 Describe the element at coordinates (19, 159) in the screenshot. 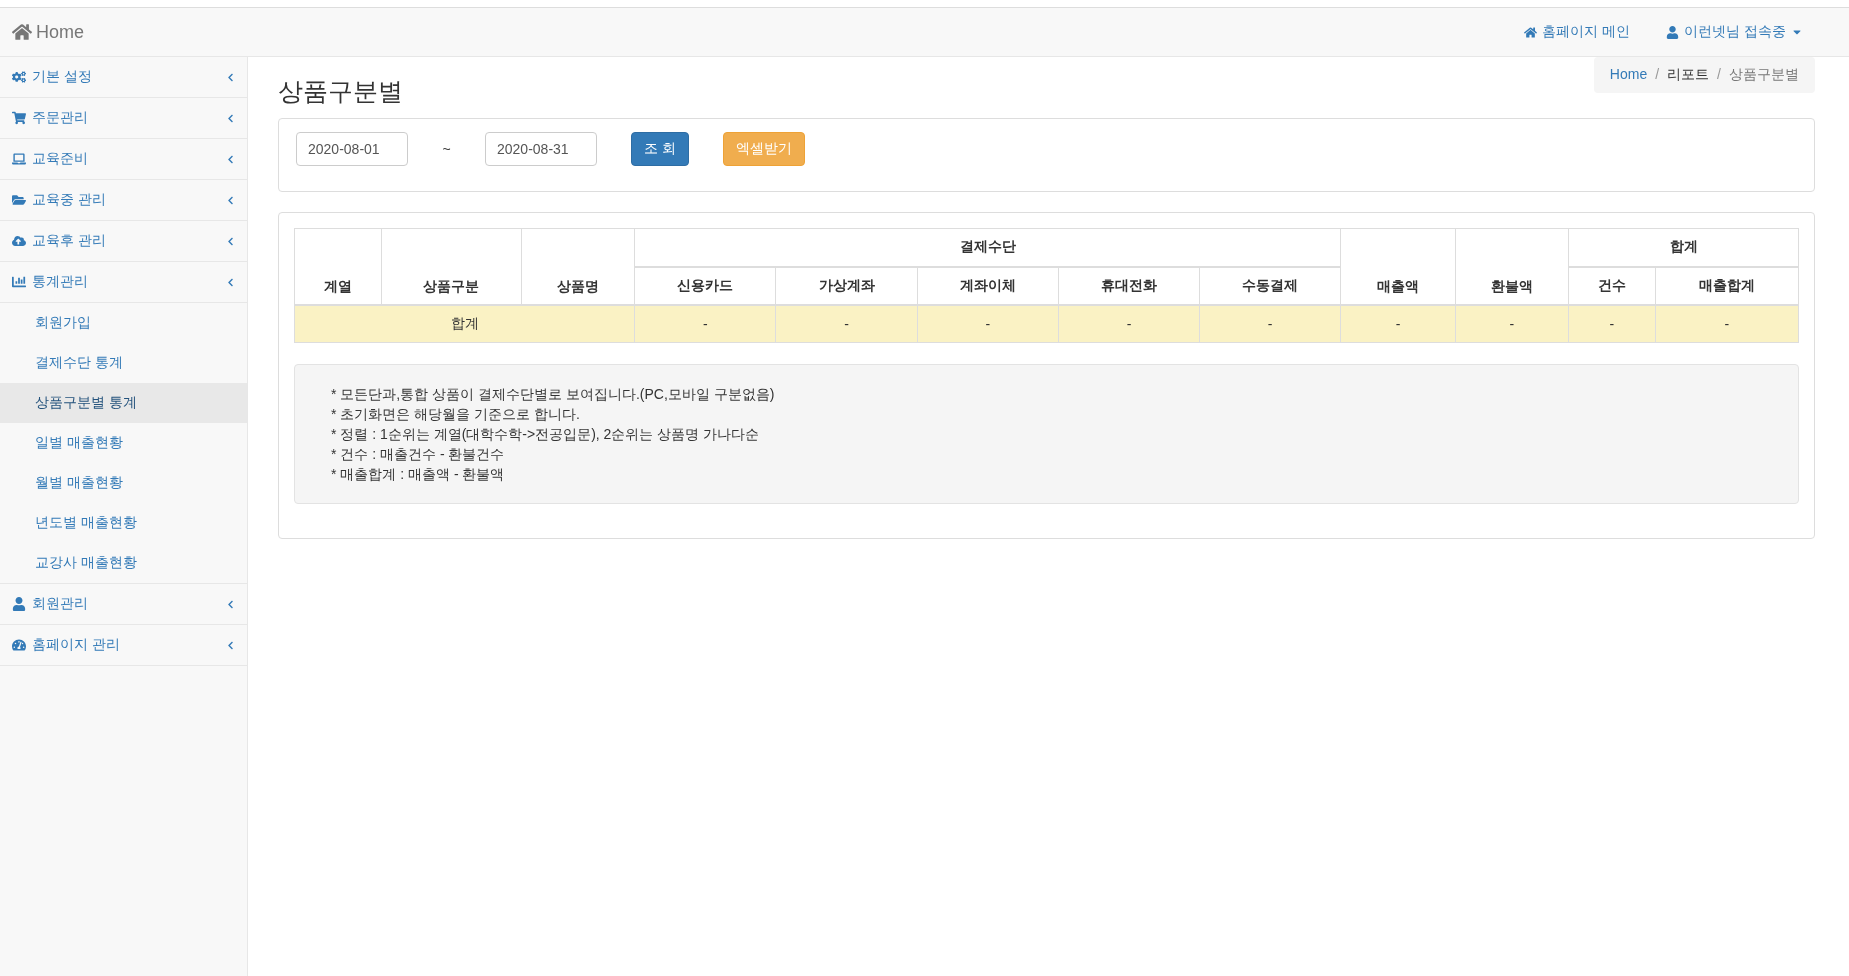

I see `laptop-icon` at that location.